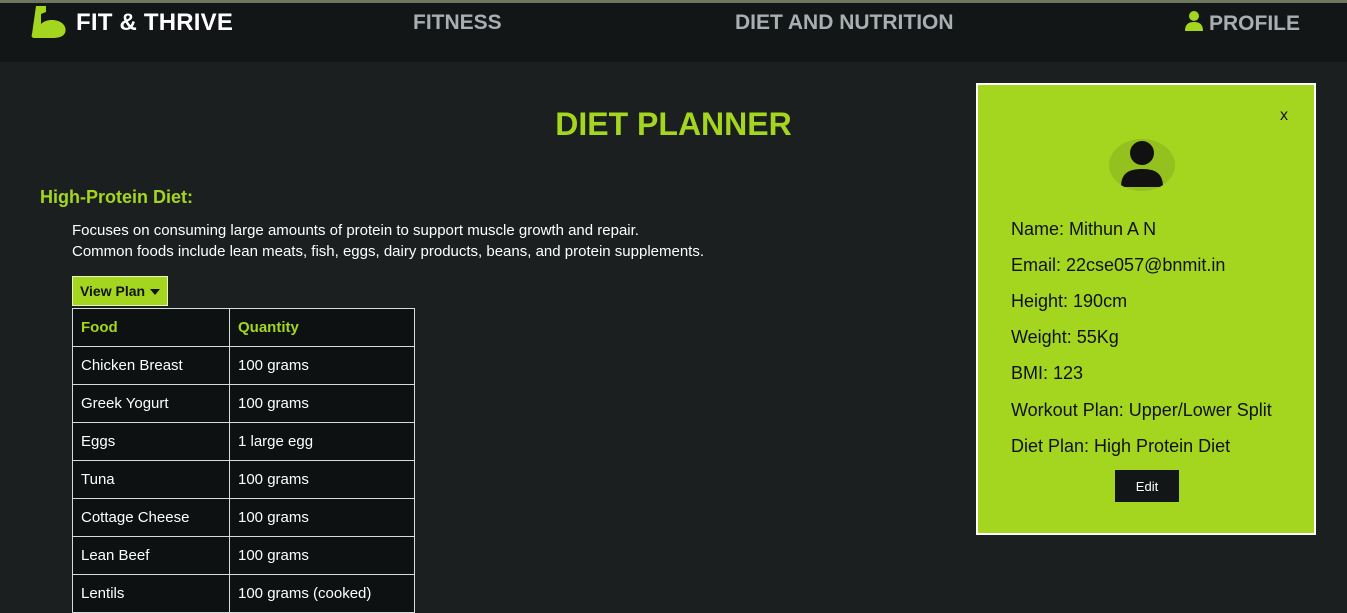 This screenshot has width=1347, height=613. Describe the element at coordinates (151, 593) in the screenshot. I see `food-cell: Lentils` at that location.